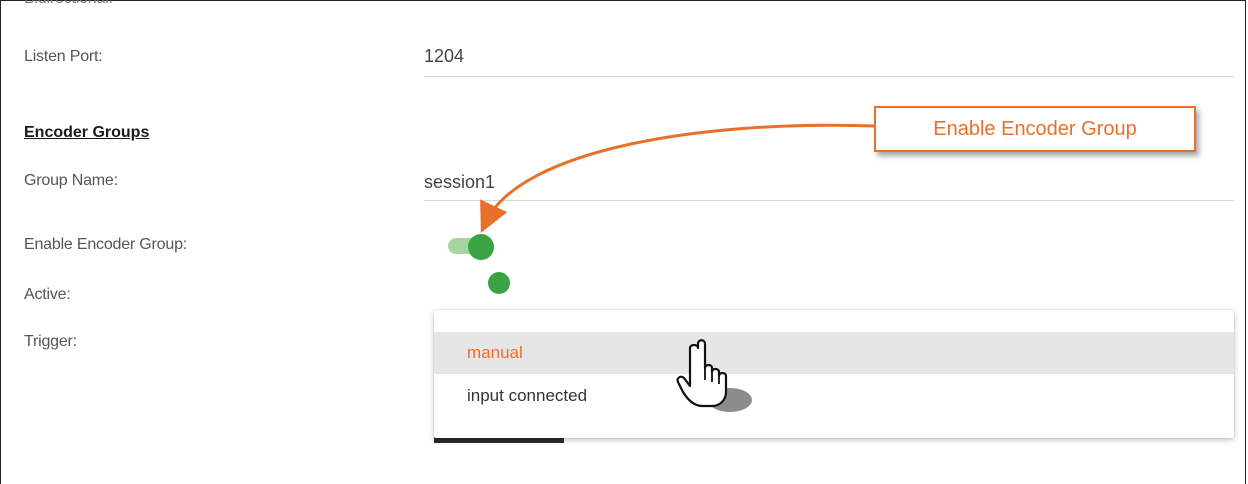  Describe the element at coordinates (834, 396) in the screenshot. I see `dropdown-option-input-connected: input connected` at that location.